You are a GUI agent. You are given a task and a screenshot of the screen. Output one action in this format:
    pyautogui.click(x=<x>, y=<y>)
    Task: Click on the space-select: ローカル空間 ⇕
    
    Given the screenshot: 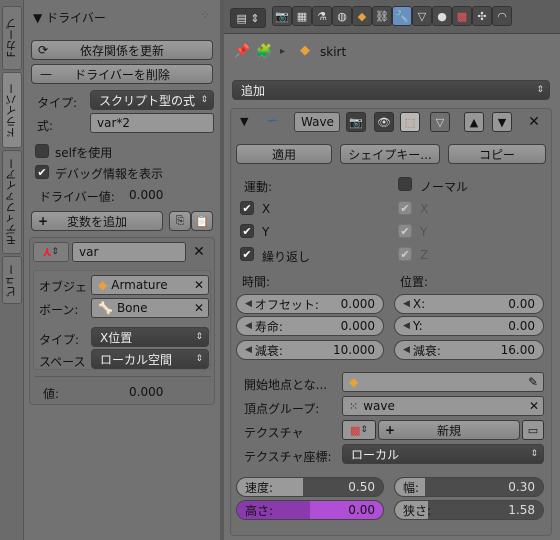 What is the action you would take?
    pyautogui.click(x=150, y=359)
    